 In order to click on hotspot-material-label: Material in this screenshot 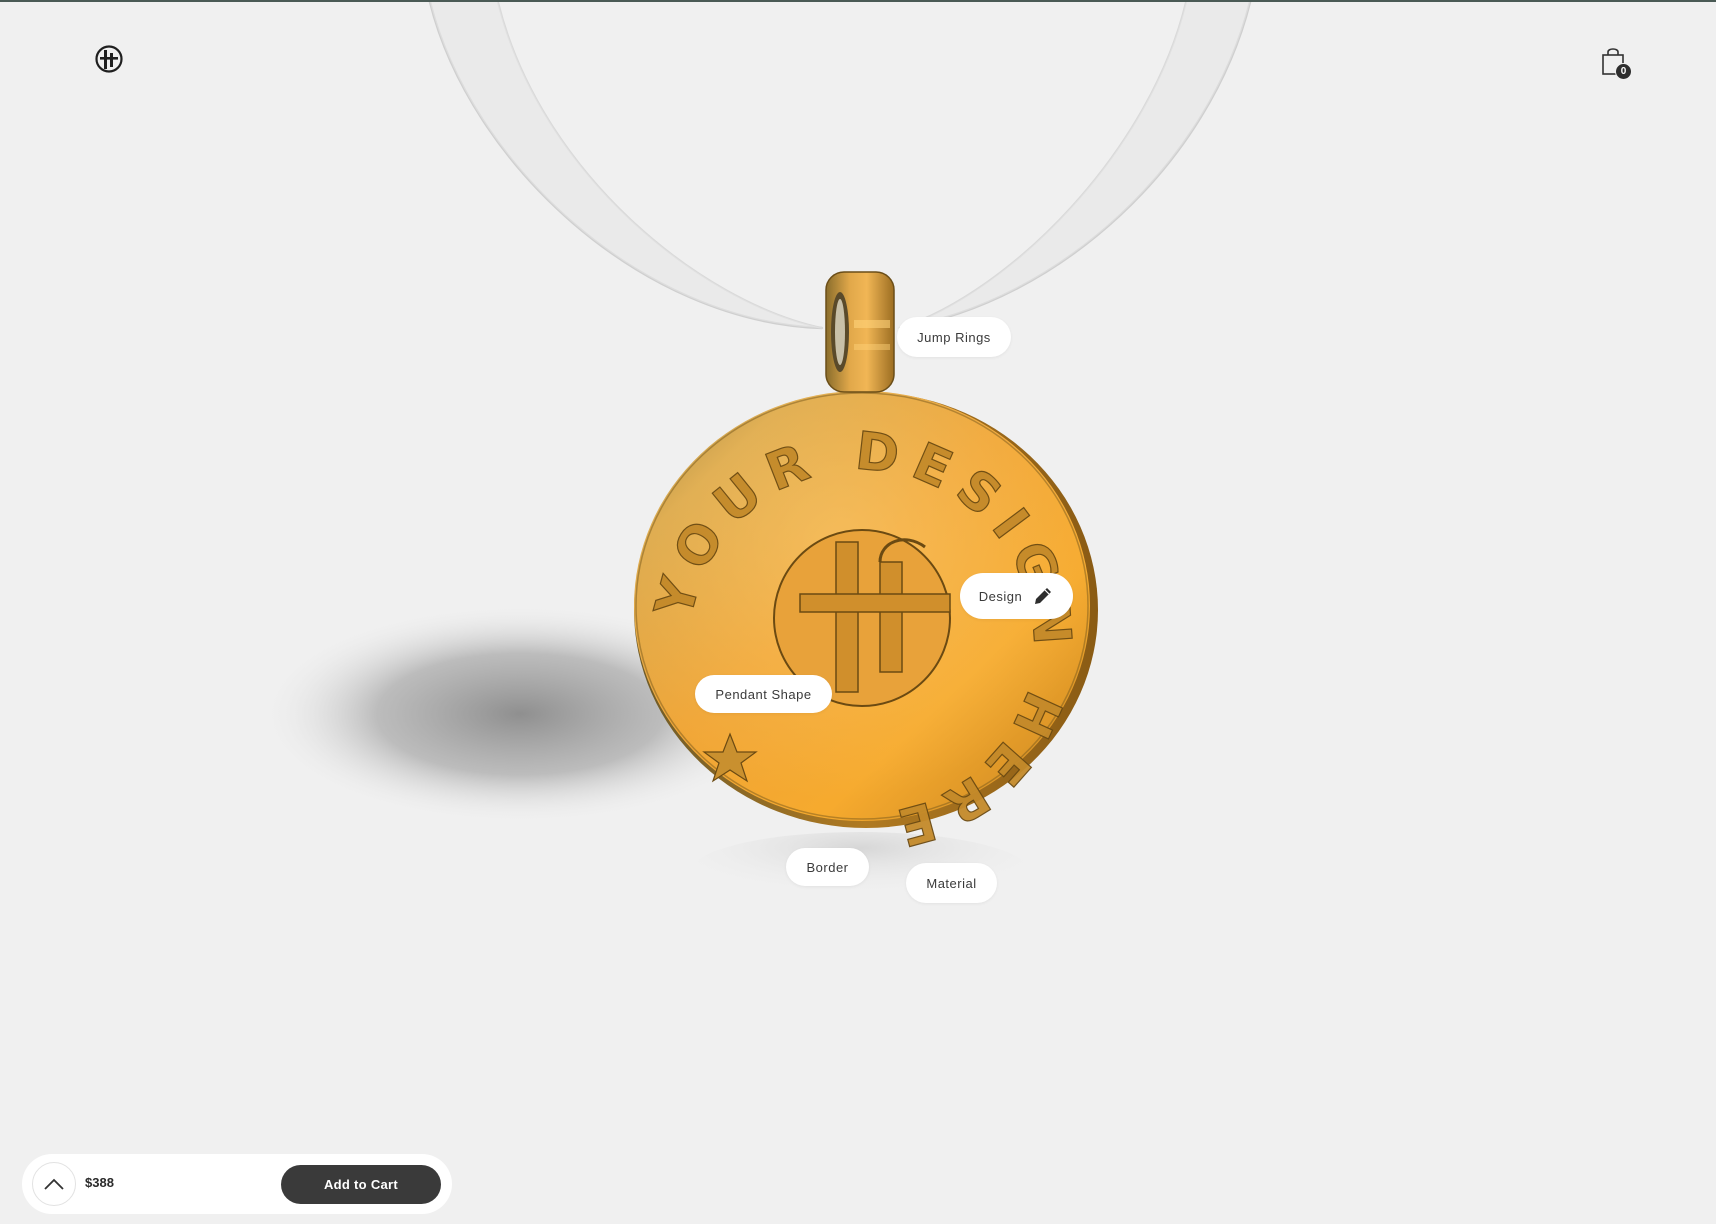, I will do `click(951, 883)`.